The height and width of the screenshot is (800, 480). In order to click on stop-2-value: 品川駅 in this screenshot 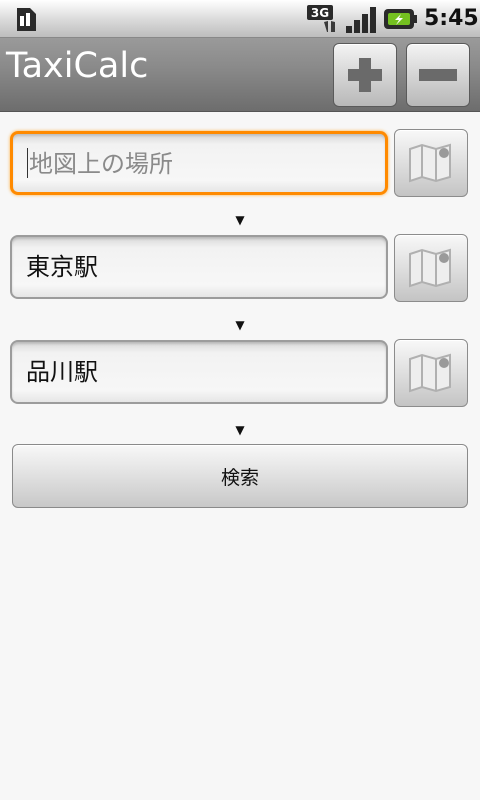, I will do `click(62, 372)`.